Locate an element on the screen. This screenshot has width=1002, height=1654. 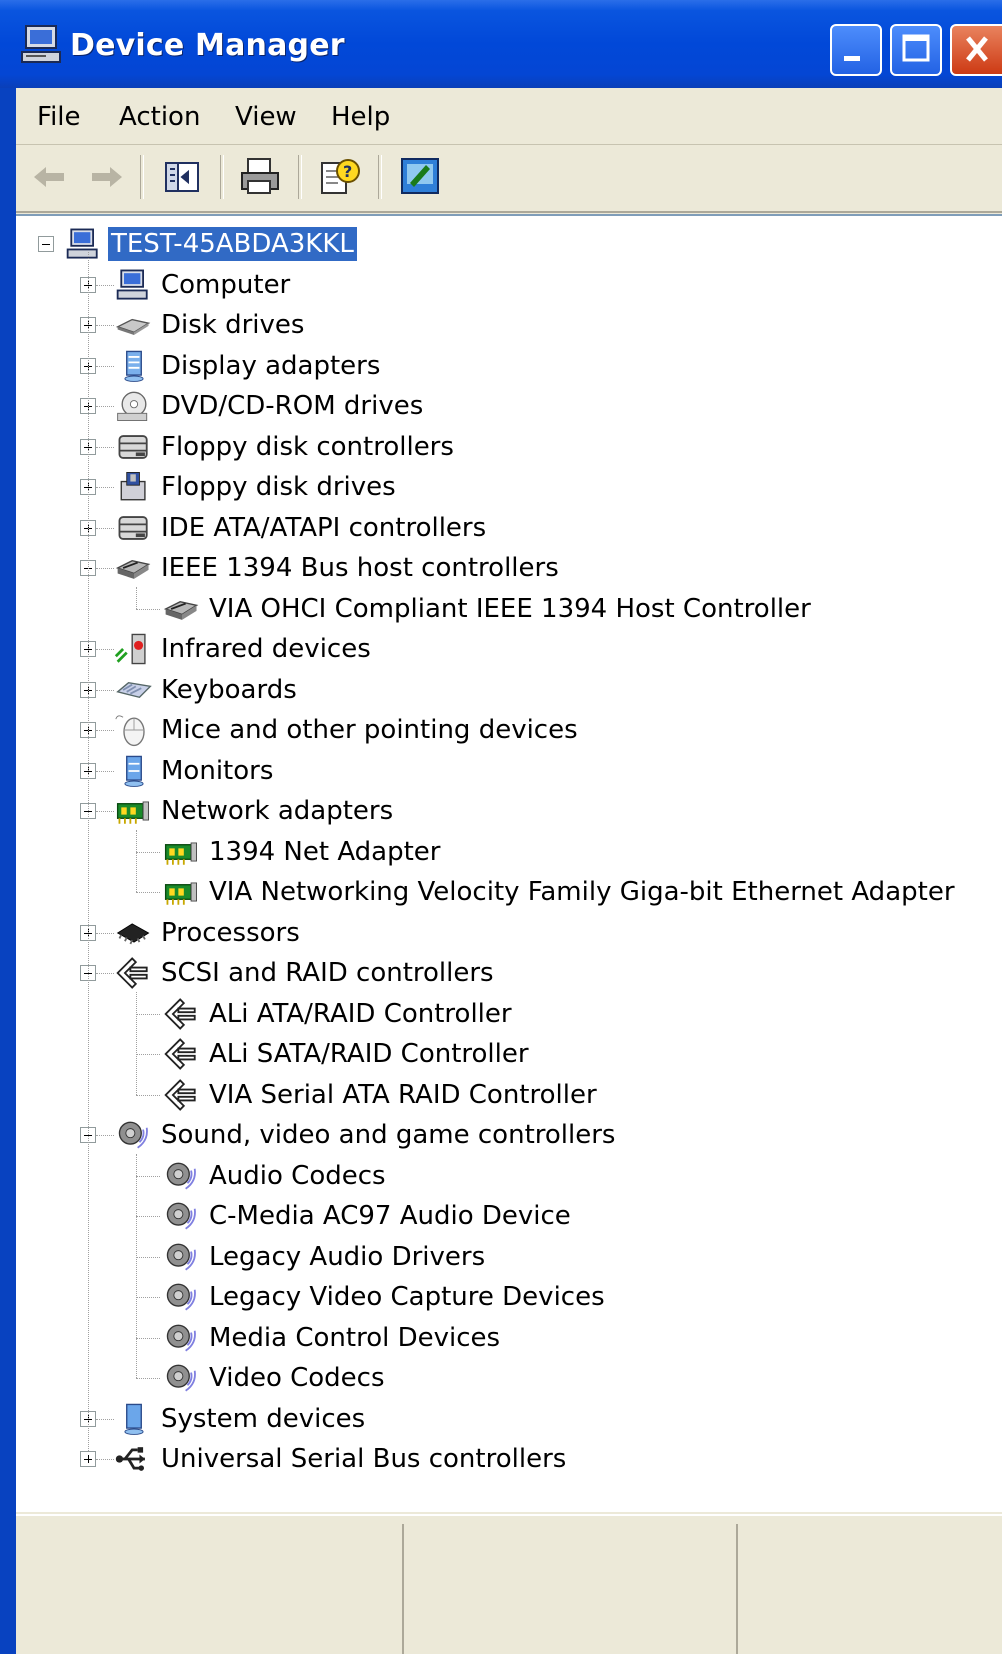
tree-category: Infrared devices is located at coordinates (244, 649).